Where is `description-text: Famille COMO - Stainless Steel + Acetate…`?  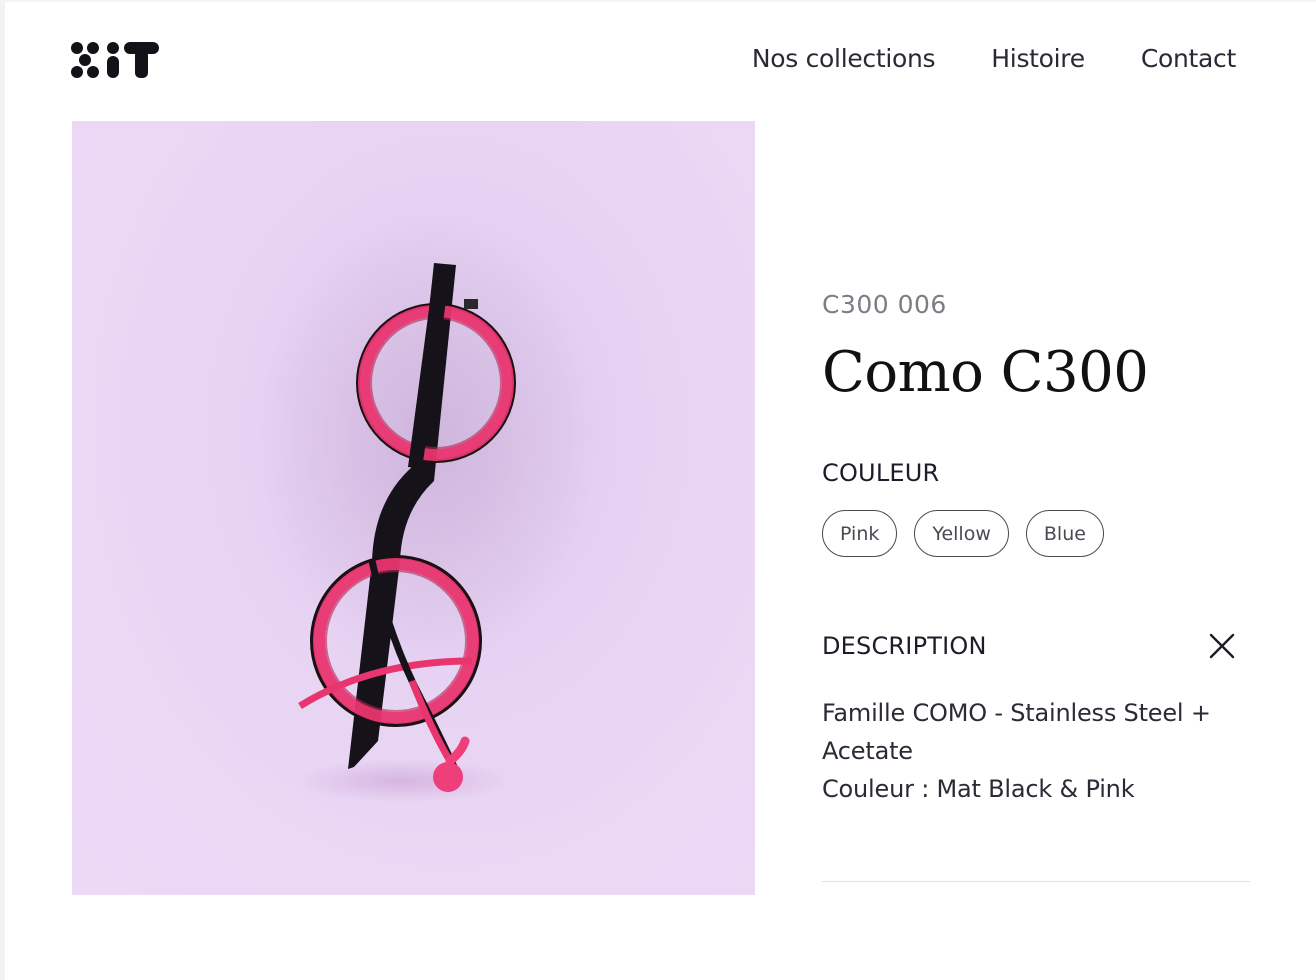 description-text: Famille COMO - Stainless Steel + Acetate… is located at coordinates (1032, 751).